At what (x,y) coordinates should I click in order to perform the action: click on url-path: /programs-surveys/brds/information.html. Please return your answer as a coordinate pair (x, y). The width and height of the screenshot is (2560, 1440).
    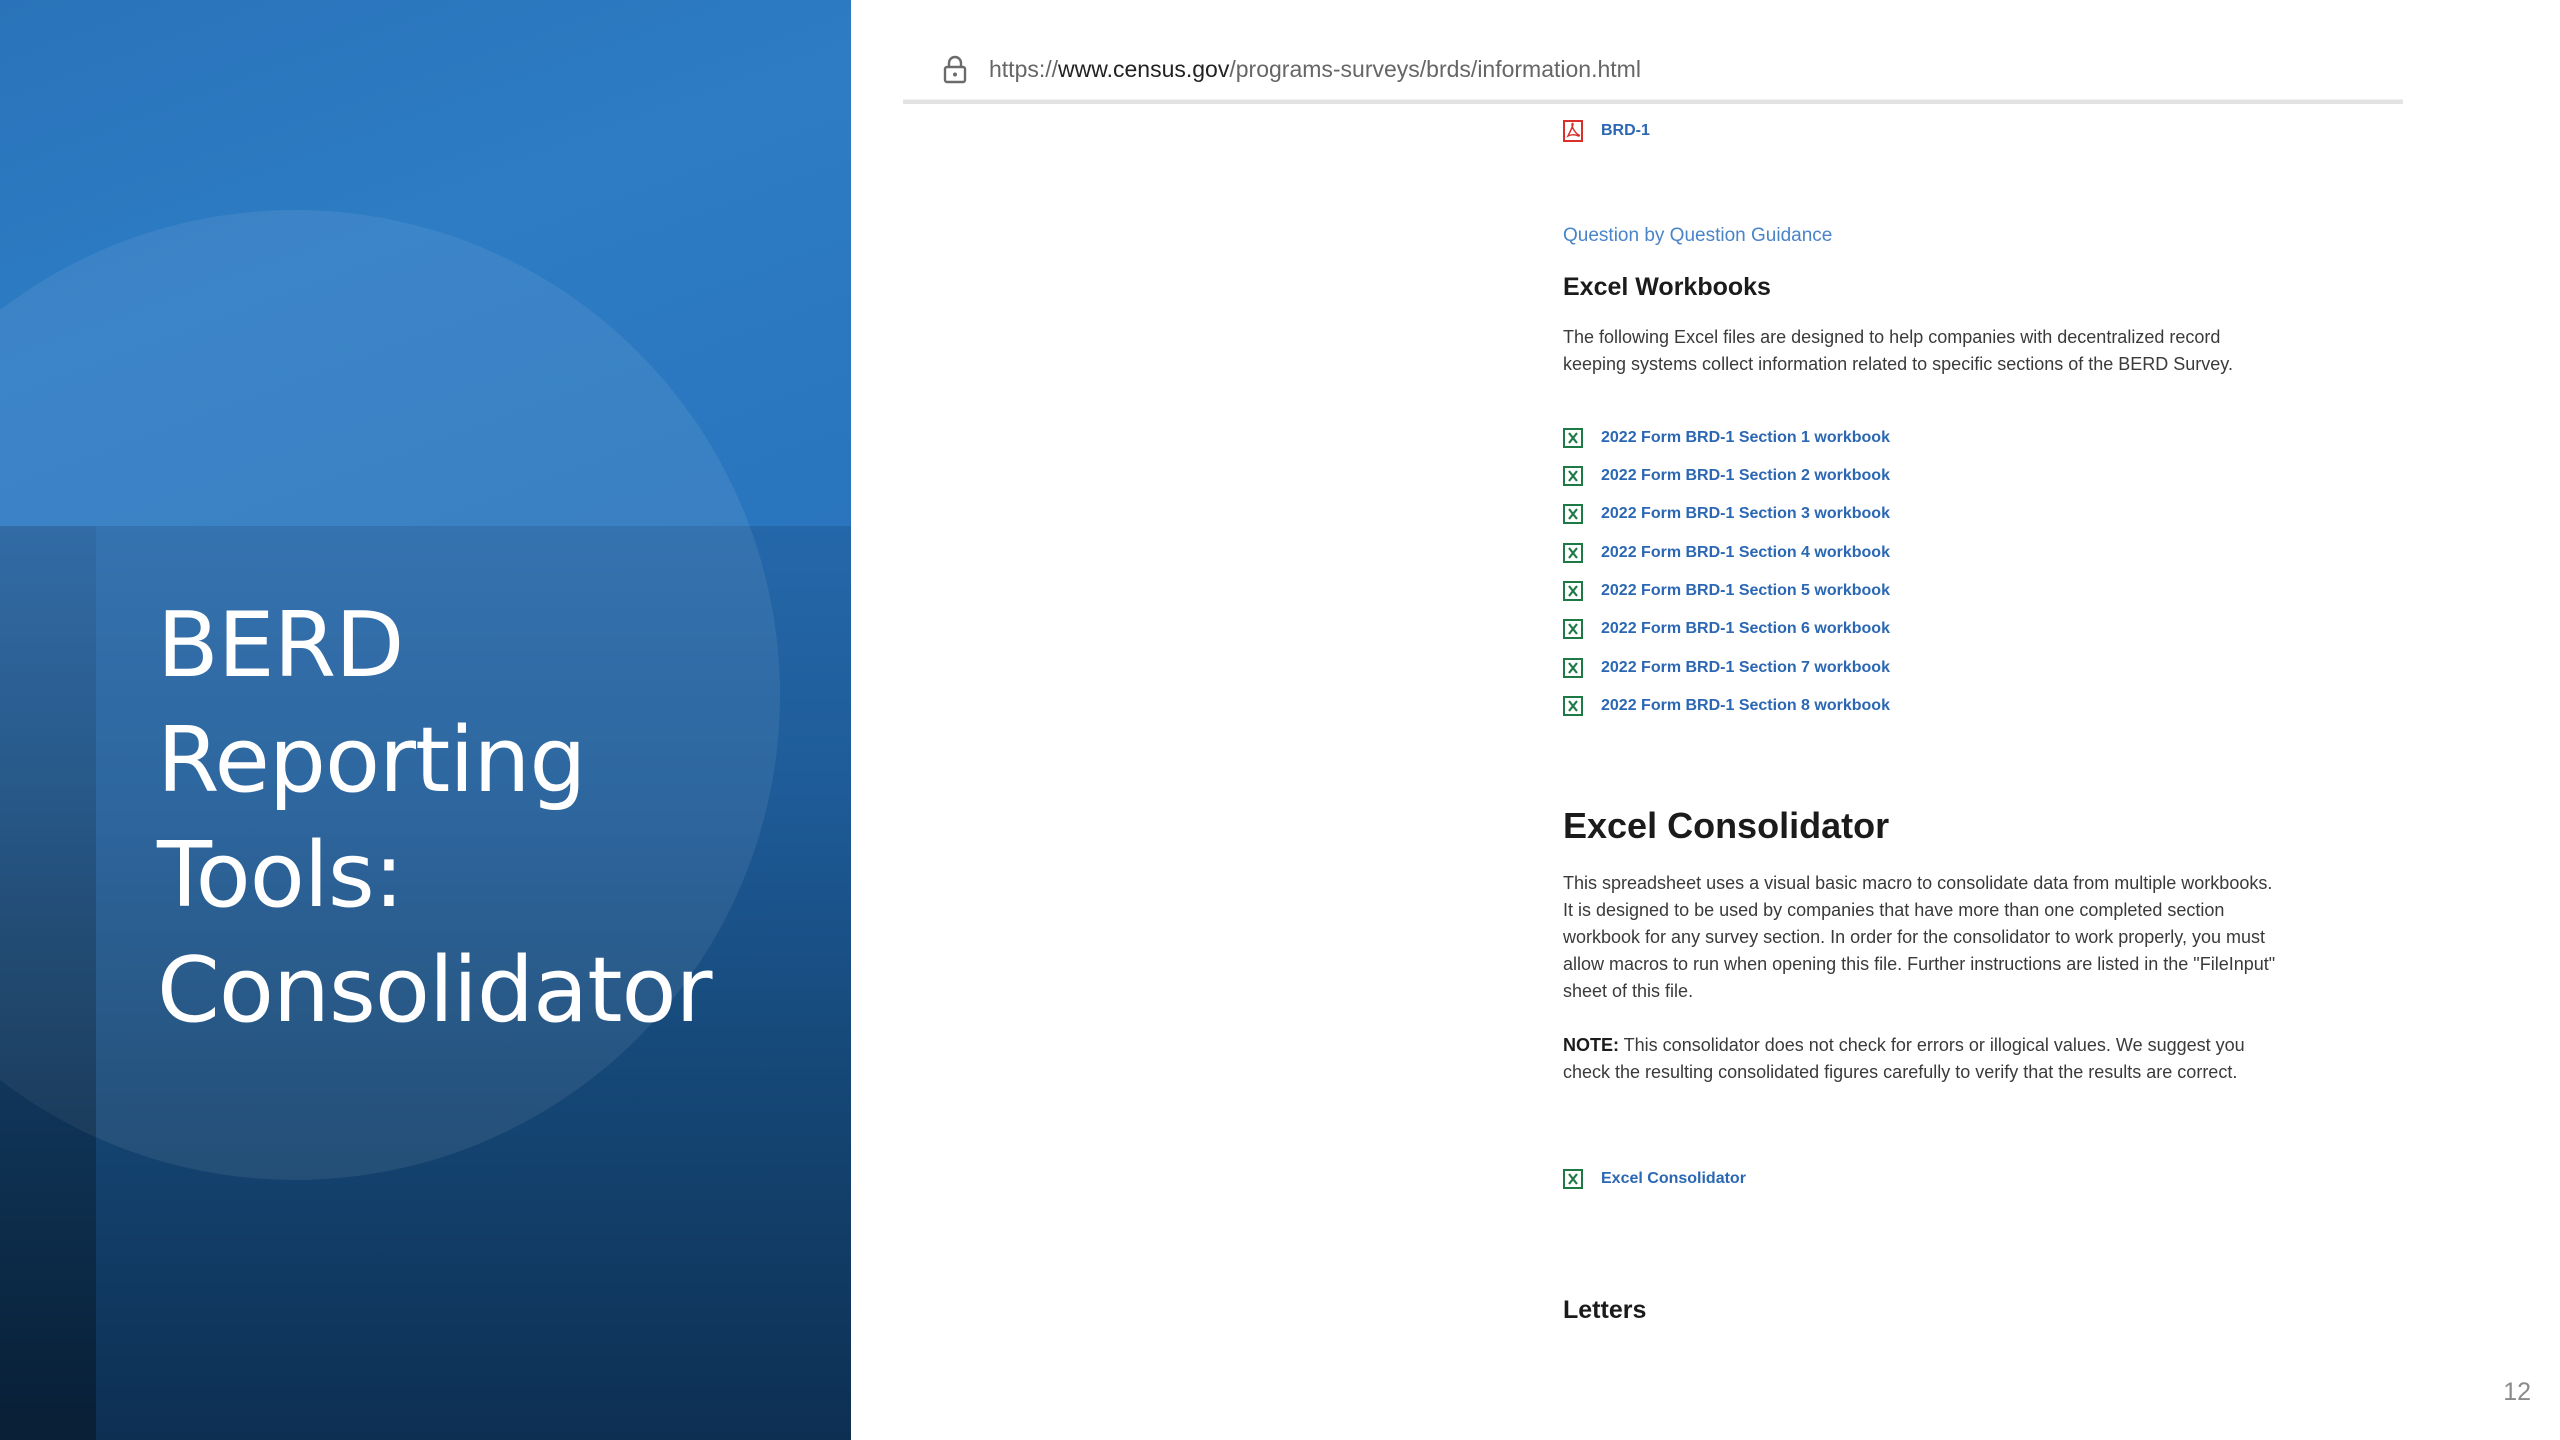
    Looking at the image, I should click on (1435, 69).